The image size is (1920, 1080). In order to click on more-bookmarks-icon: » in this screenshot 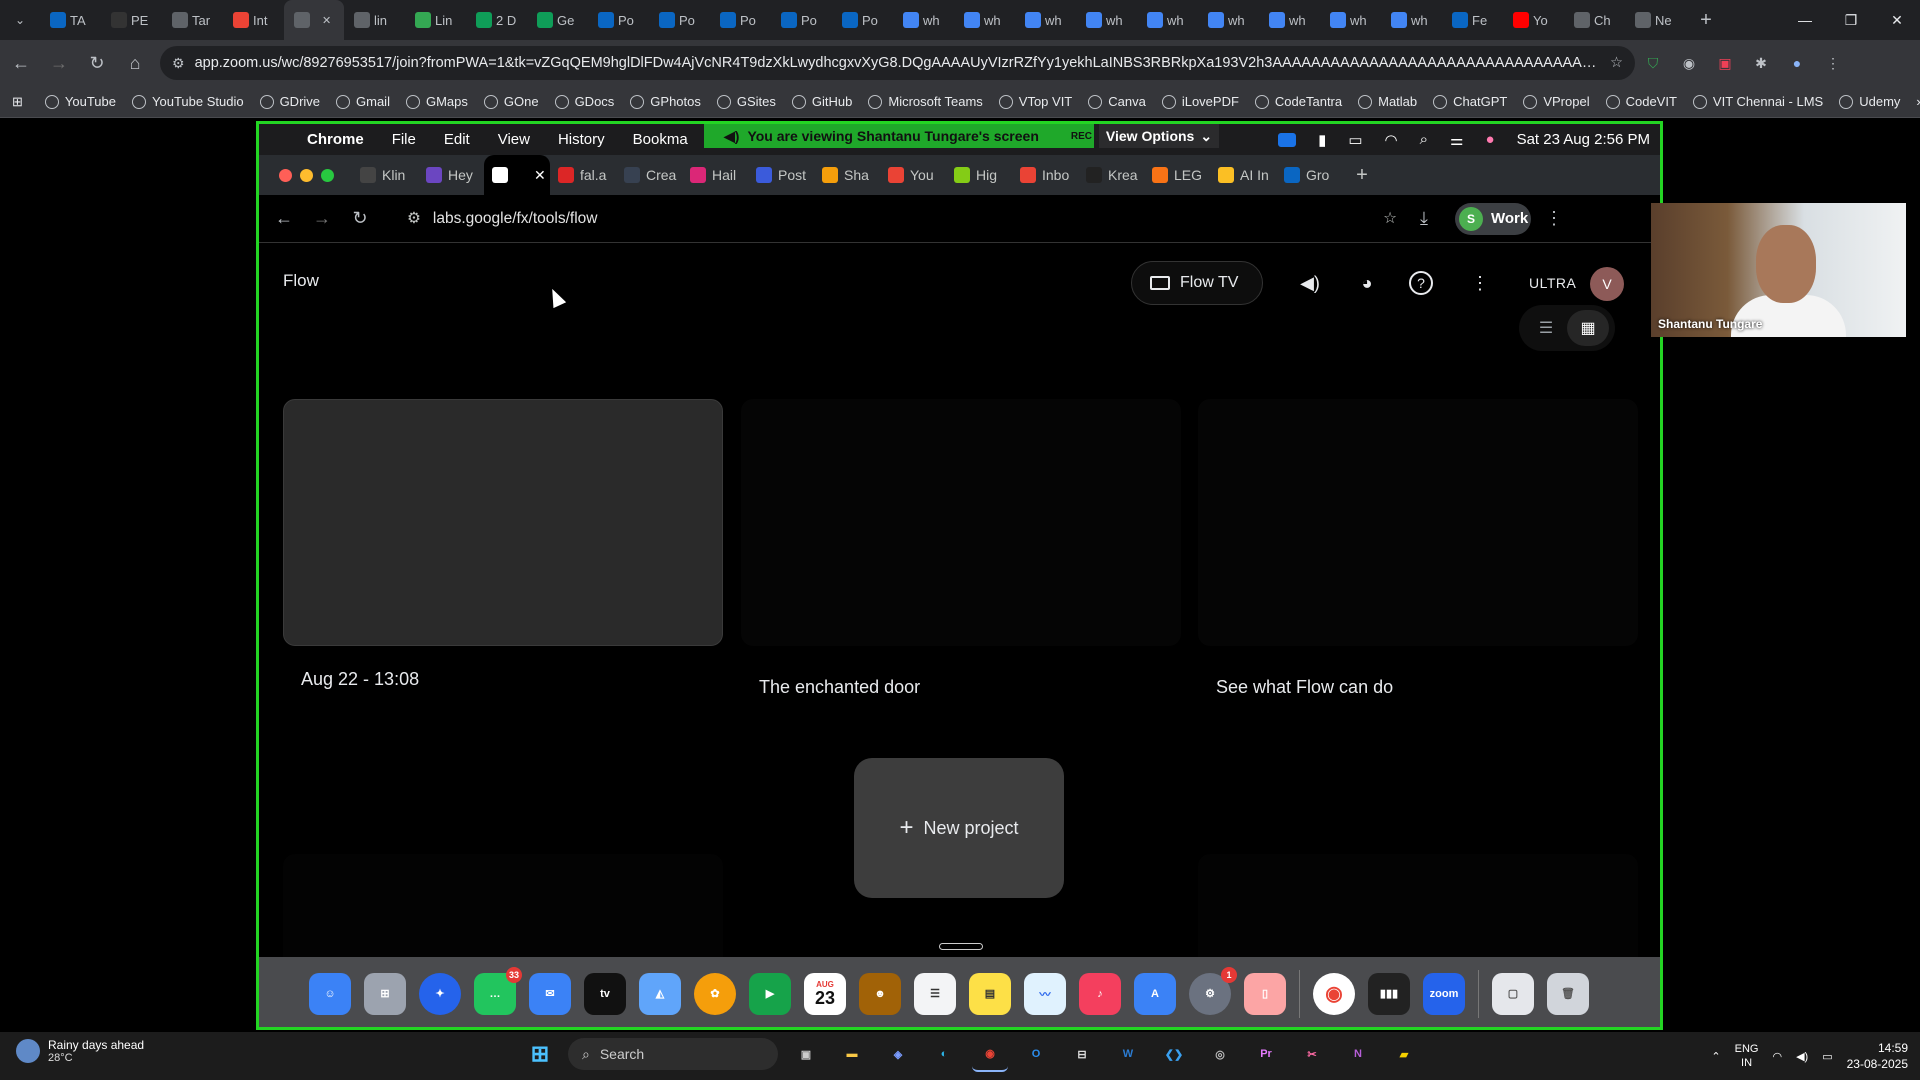, I will do `click(1914, 101)`.